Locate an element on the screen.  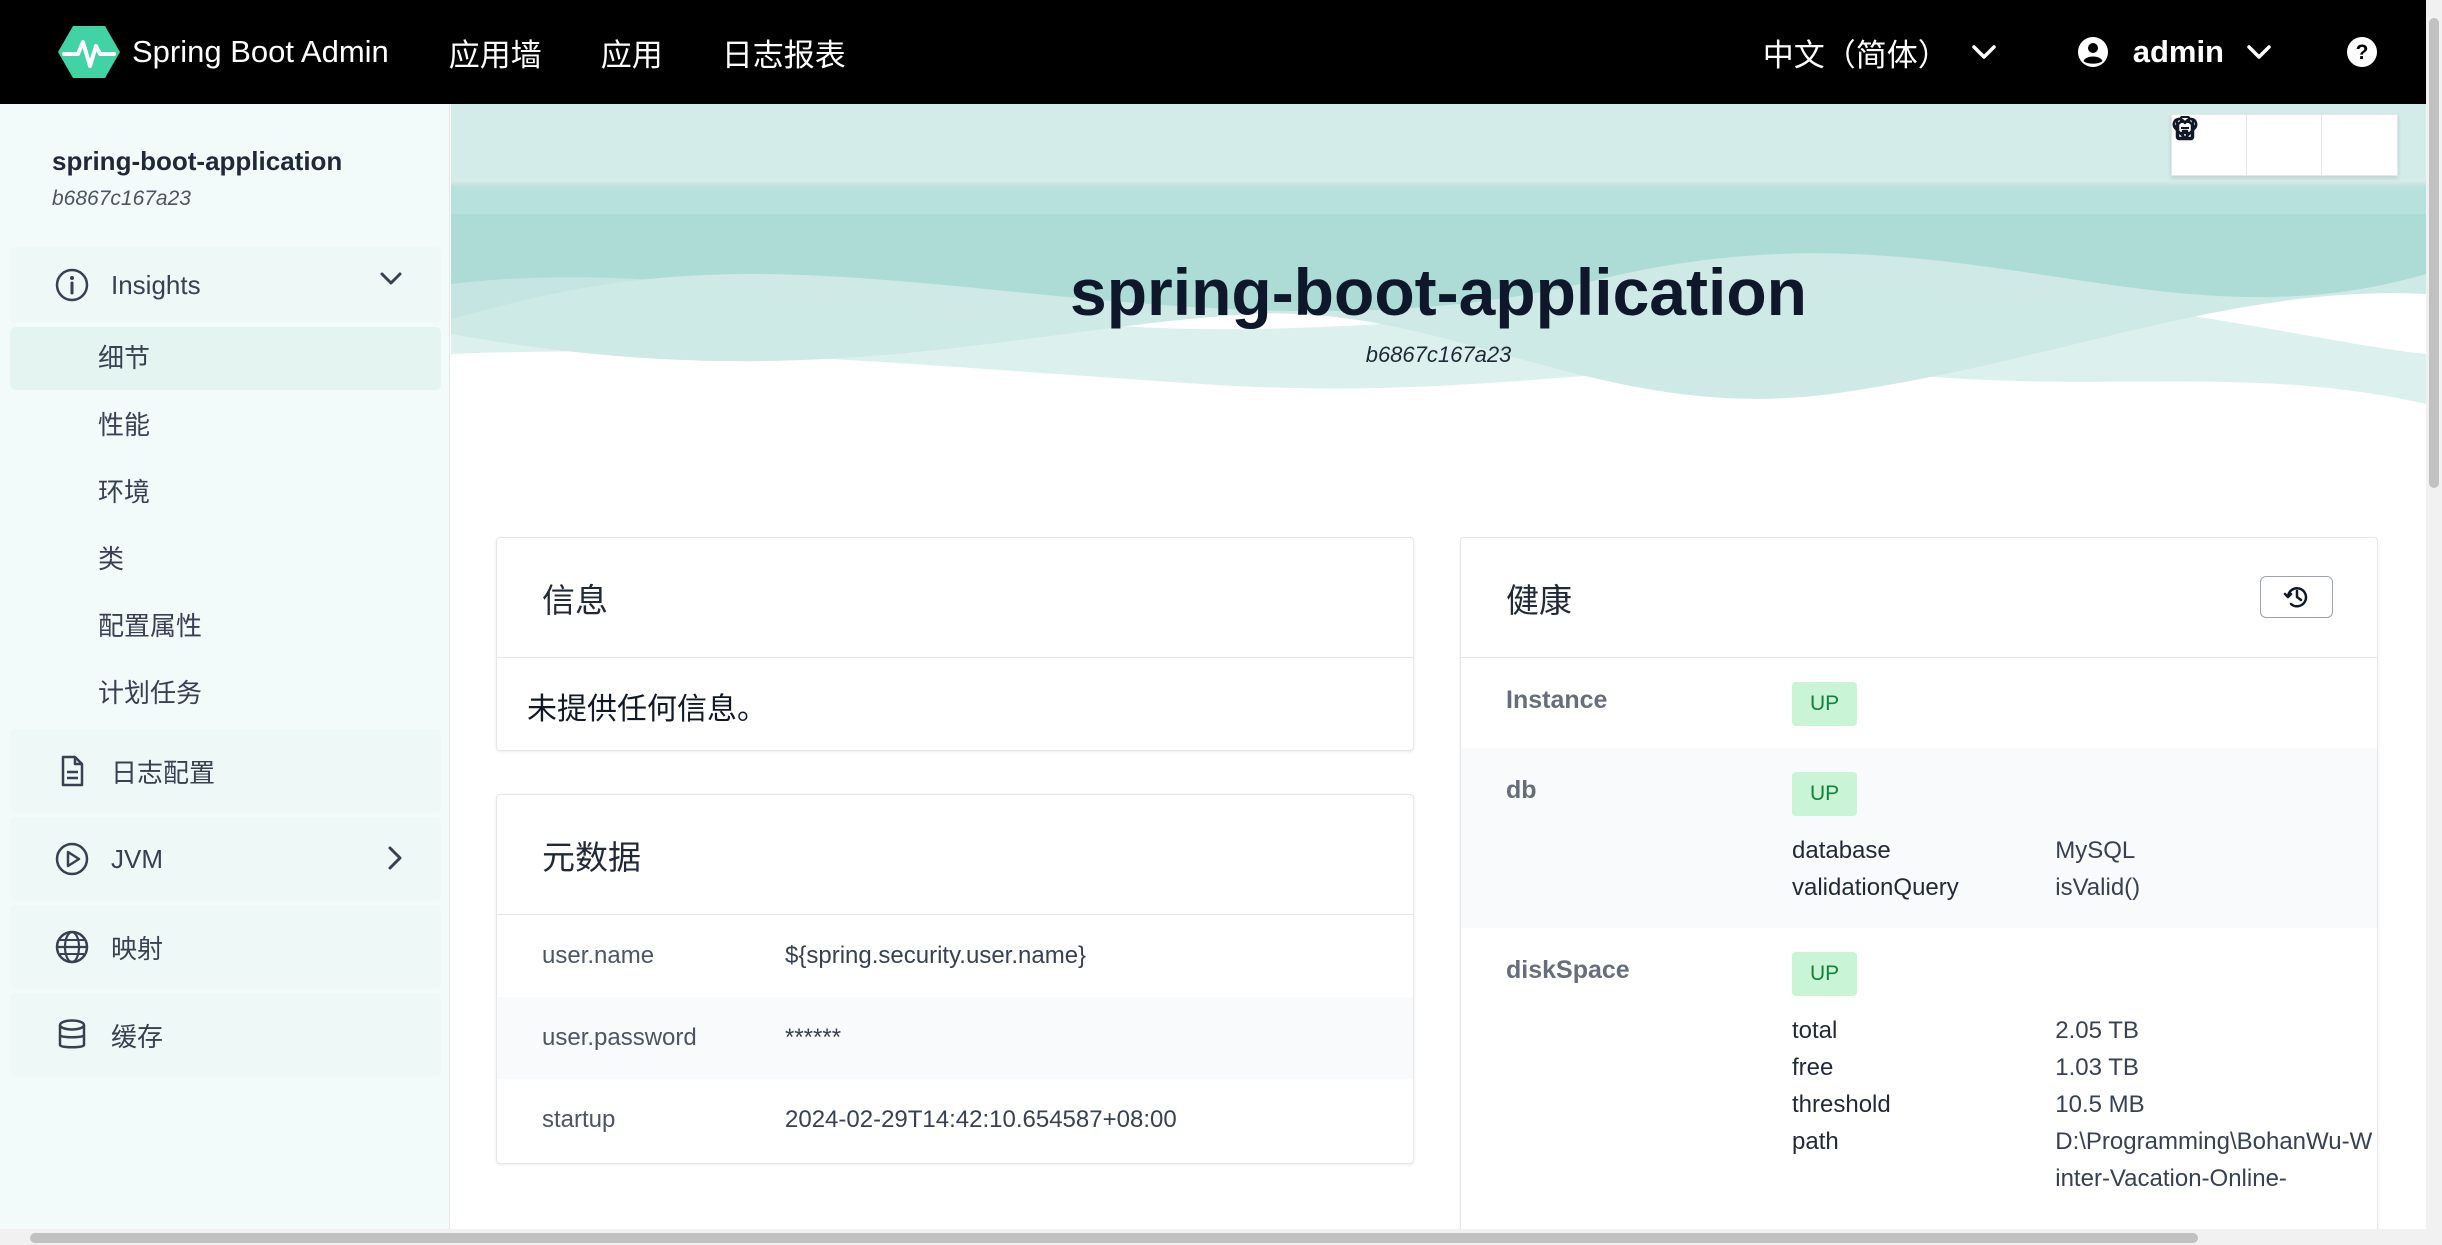
language-select: 中文（简体） is located at coordinates (1880, 52).